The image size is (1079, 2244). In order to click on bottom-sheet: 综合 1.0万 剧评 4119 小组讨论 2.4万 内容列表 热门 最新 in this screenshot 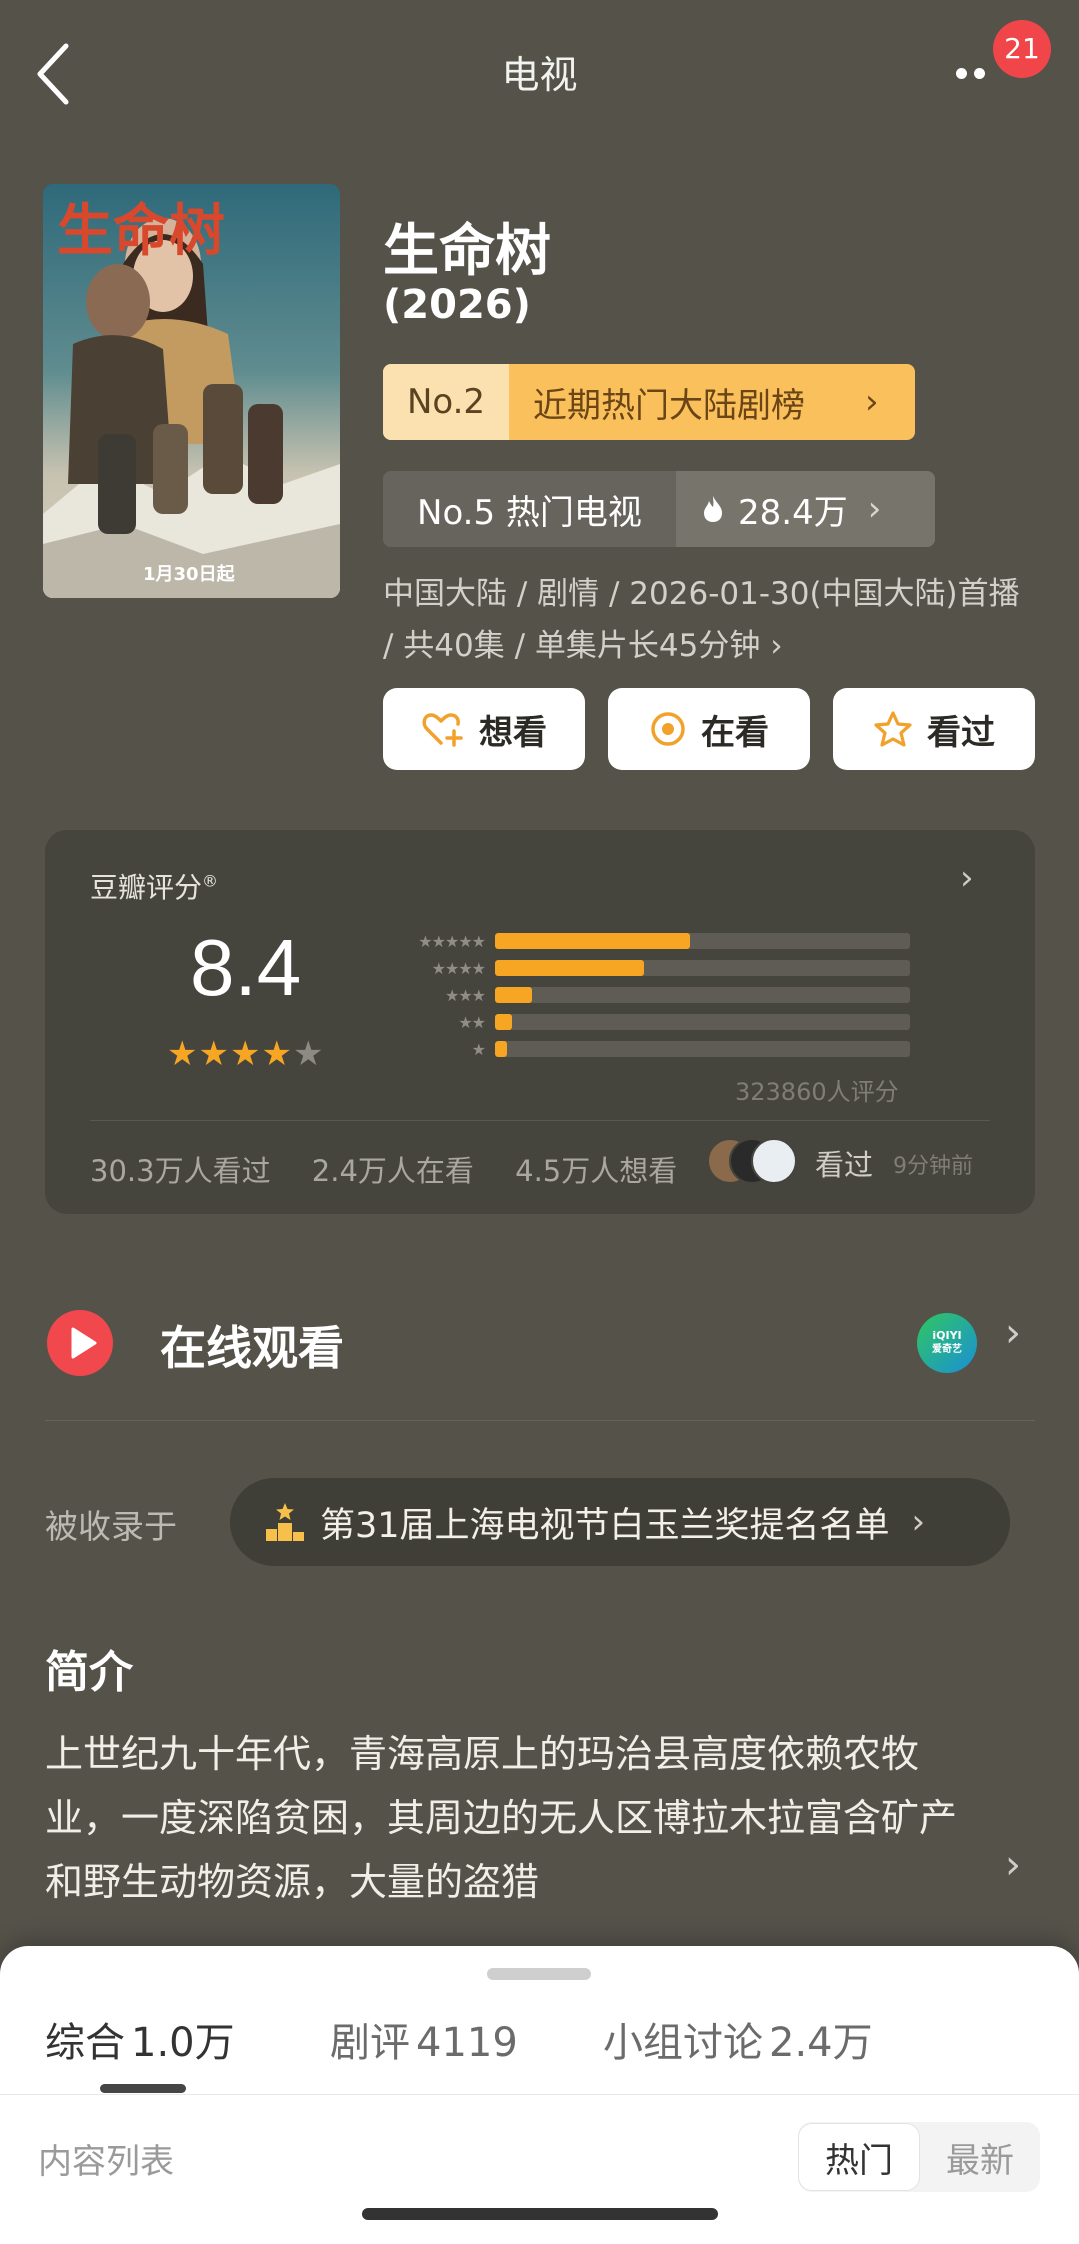, I will do `click(539, 2095)`.